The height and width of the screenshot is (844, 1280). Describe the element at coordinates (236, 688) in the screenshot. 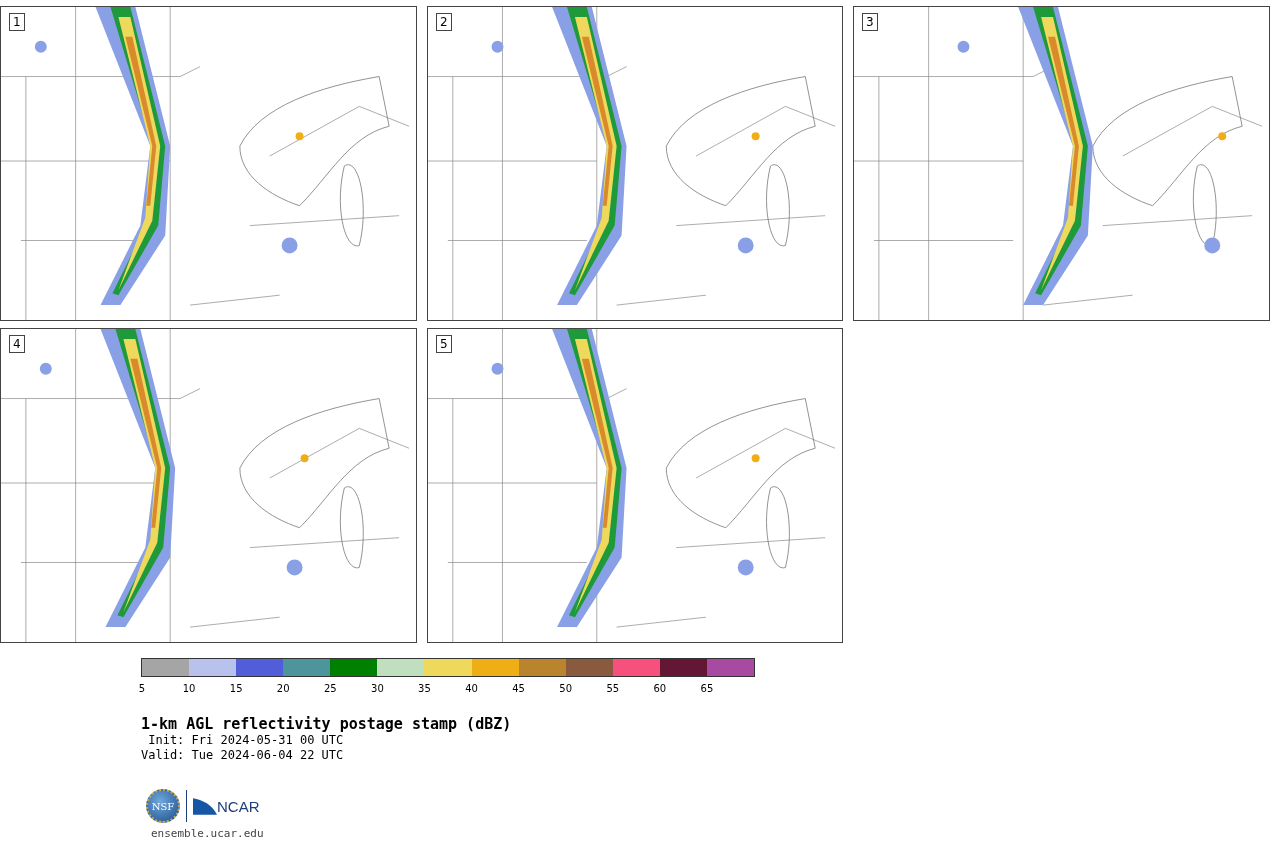

I see `tick-label: 15` at that location.